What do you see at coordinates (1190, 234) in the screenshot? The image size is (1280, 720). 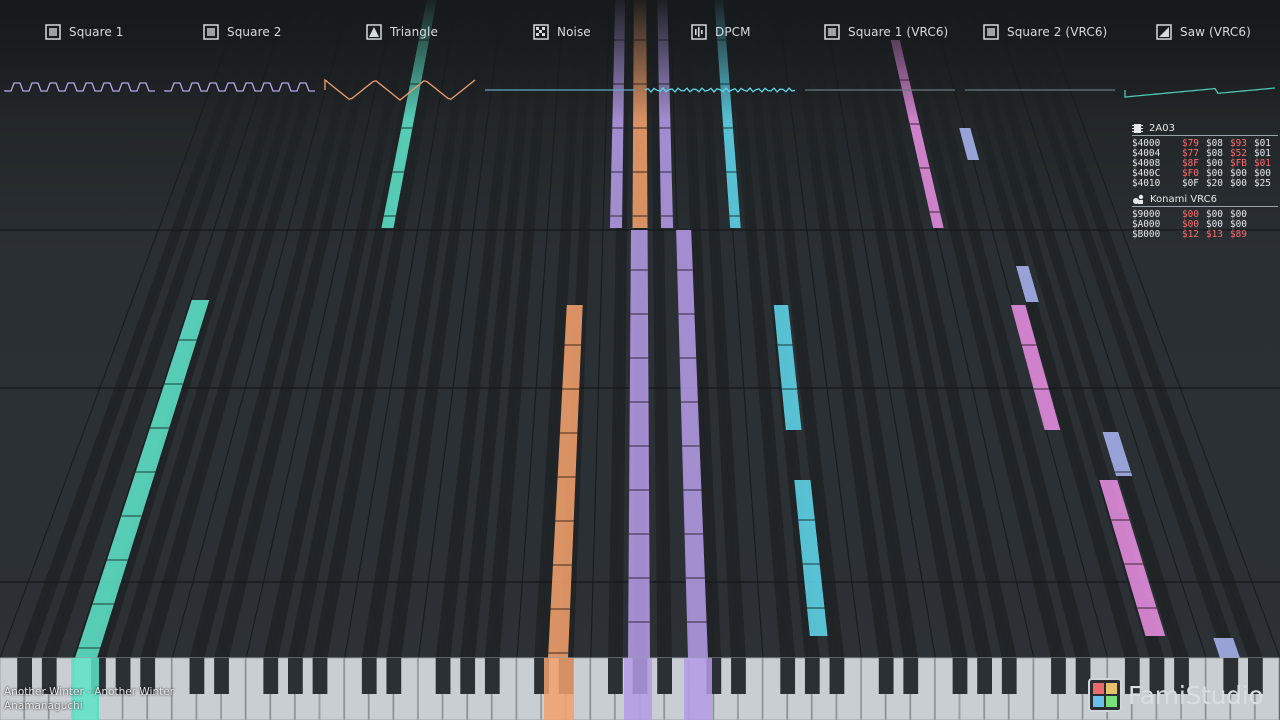 I see `register-value: $12` at bounding box center [1190, 234].